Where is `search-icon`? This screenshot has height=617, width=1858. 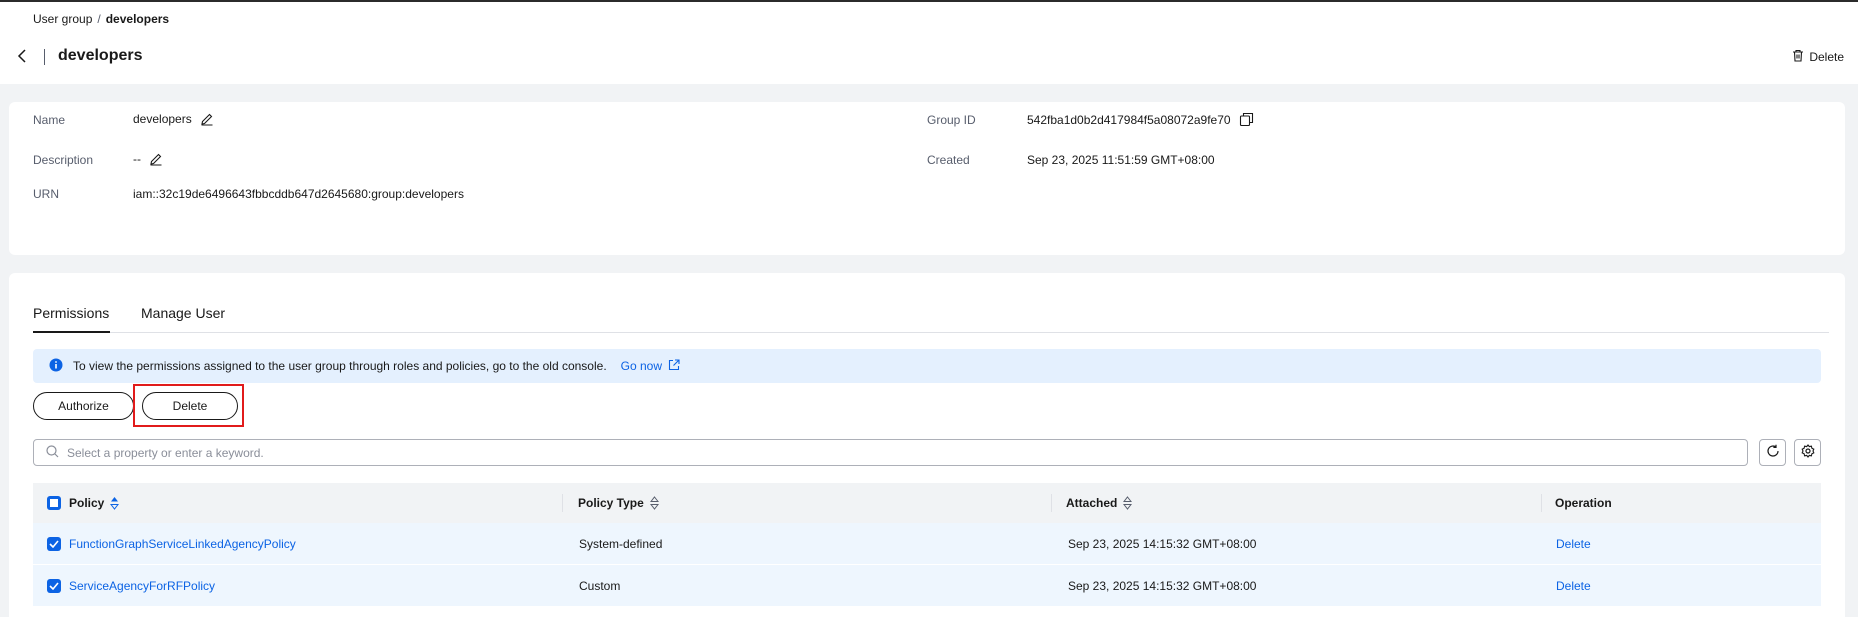 search-icon is located at coordinates (52, 452).